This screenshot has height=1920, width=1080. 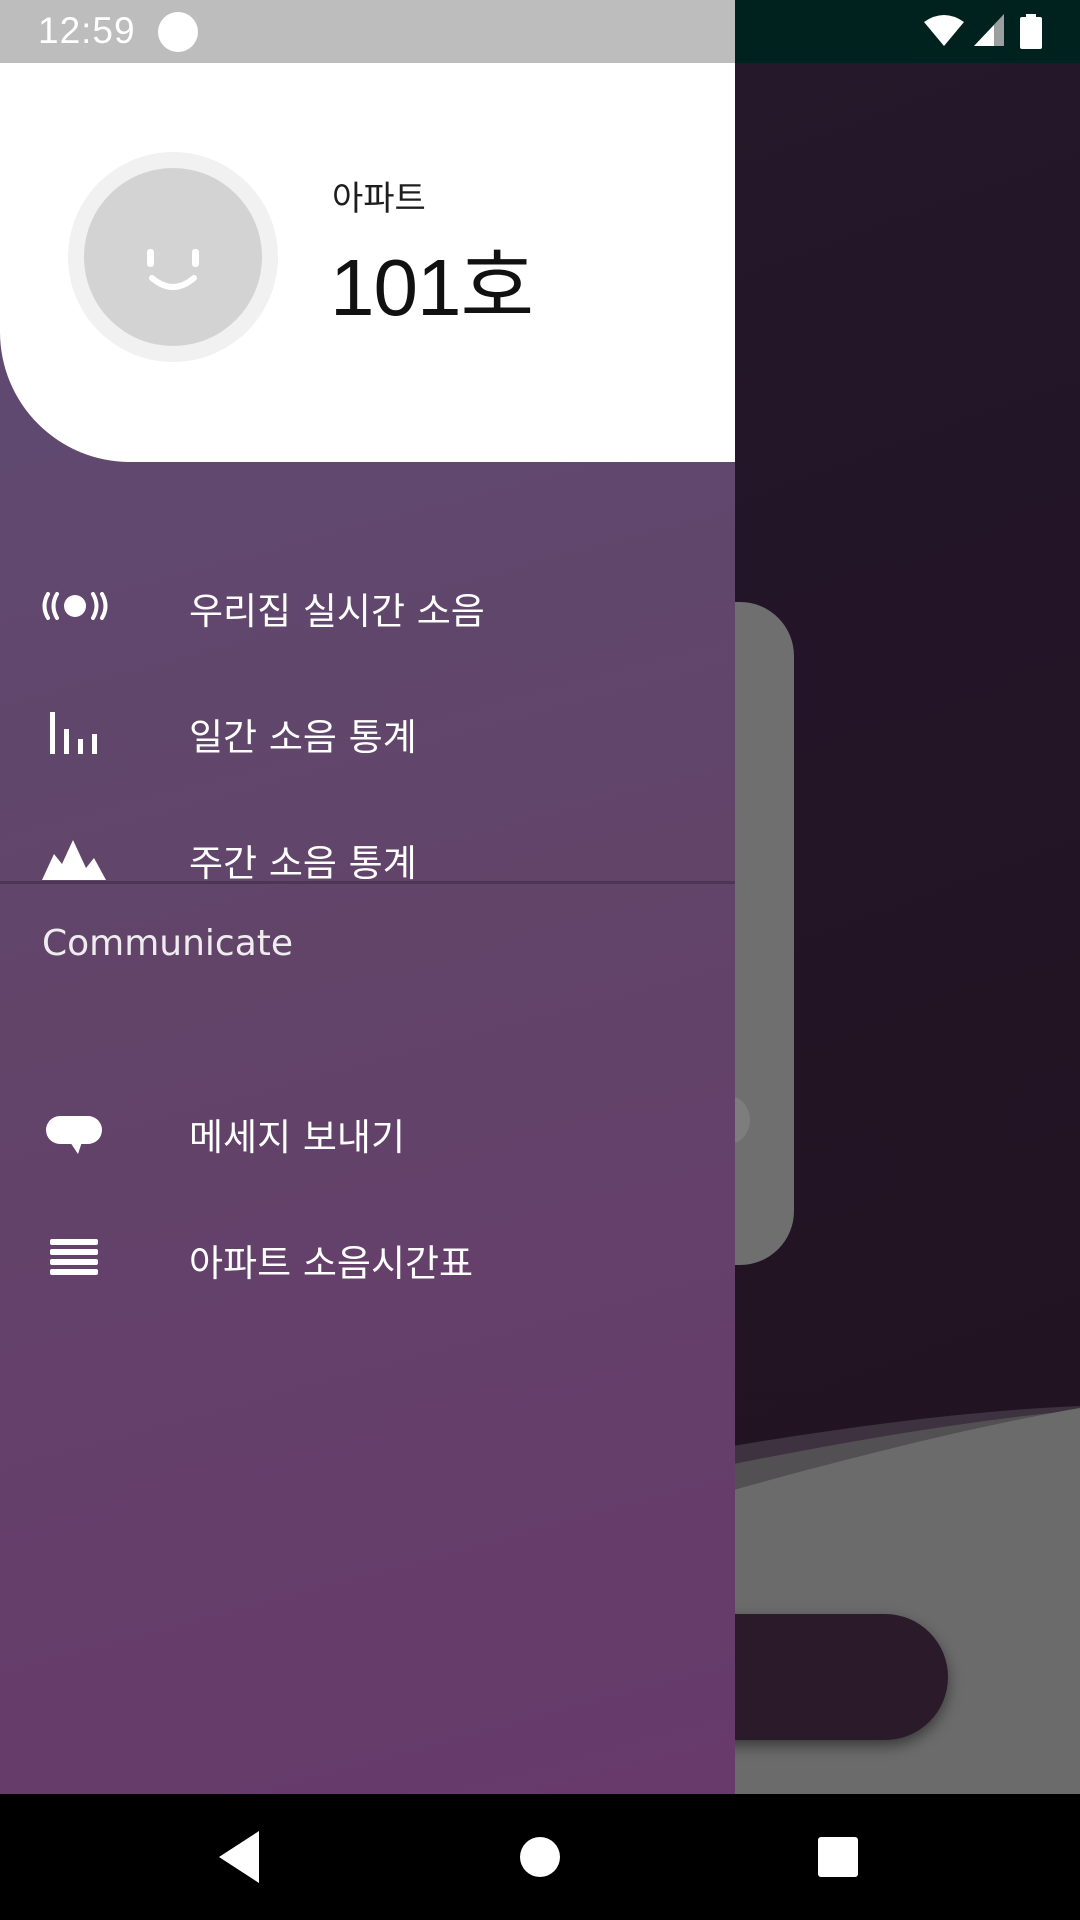 What do you see at coordinates (87, 30) in the screenshot?
I see `status-time: 12:59` at bounding box center [87, 30].